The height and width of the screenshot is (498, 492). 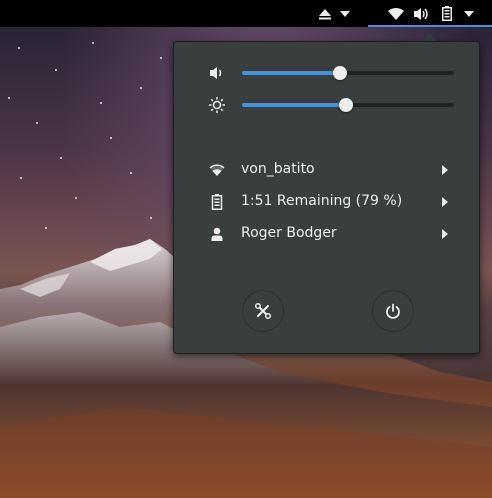 I want to click on power-icon, so click(x=393, y=311).